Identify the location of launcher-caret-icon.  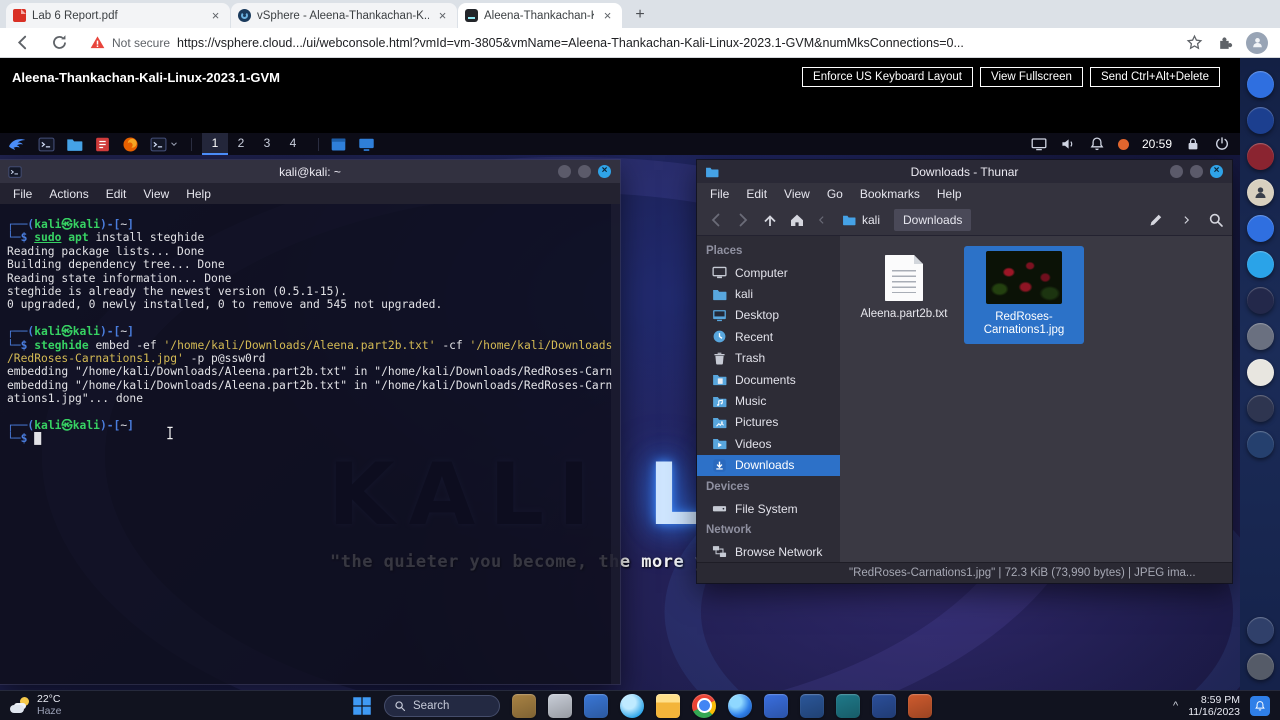
(174, 144).